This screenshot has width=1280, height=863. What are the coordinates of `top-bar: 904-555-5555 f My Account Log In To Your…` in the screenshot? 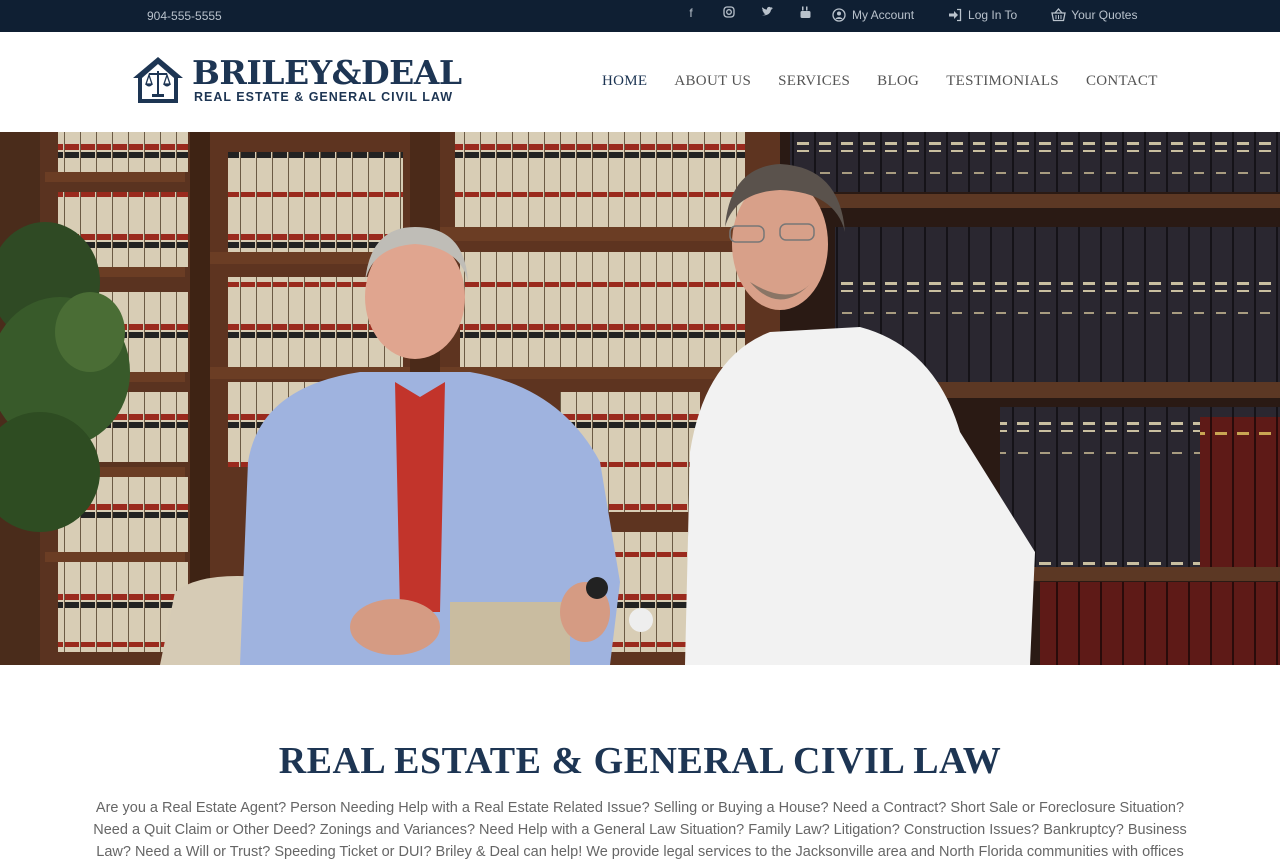 It's located at (640, 16).